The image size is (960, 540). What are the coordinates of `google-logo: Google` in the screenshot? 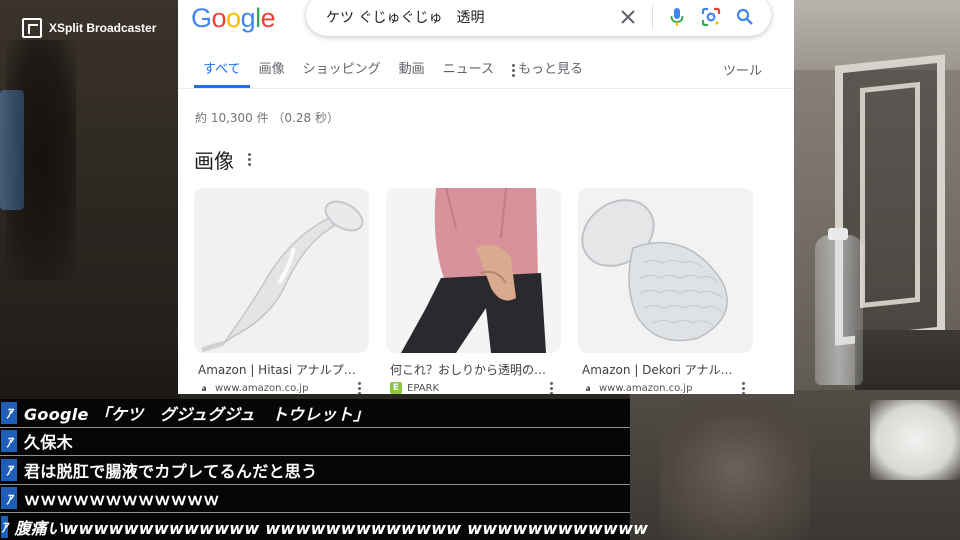 It's located at (233, 18).